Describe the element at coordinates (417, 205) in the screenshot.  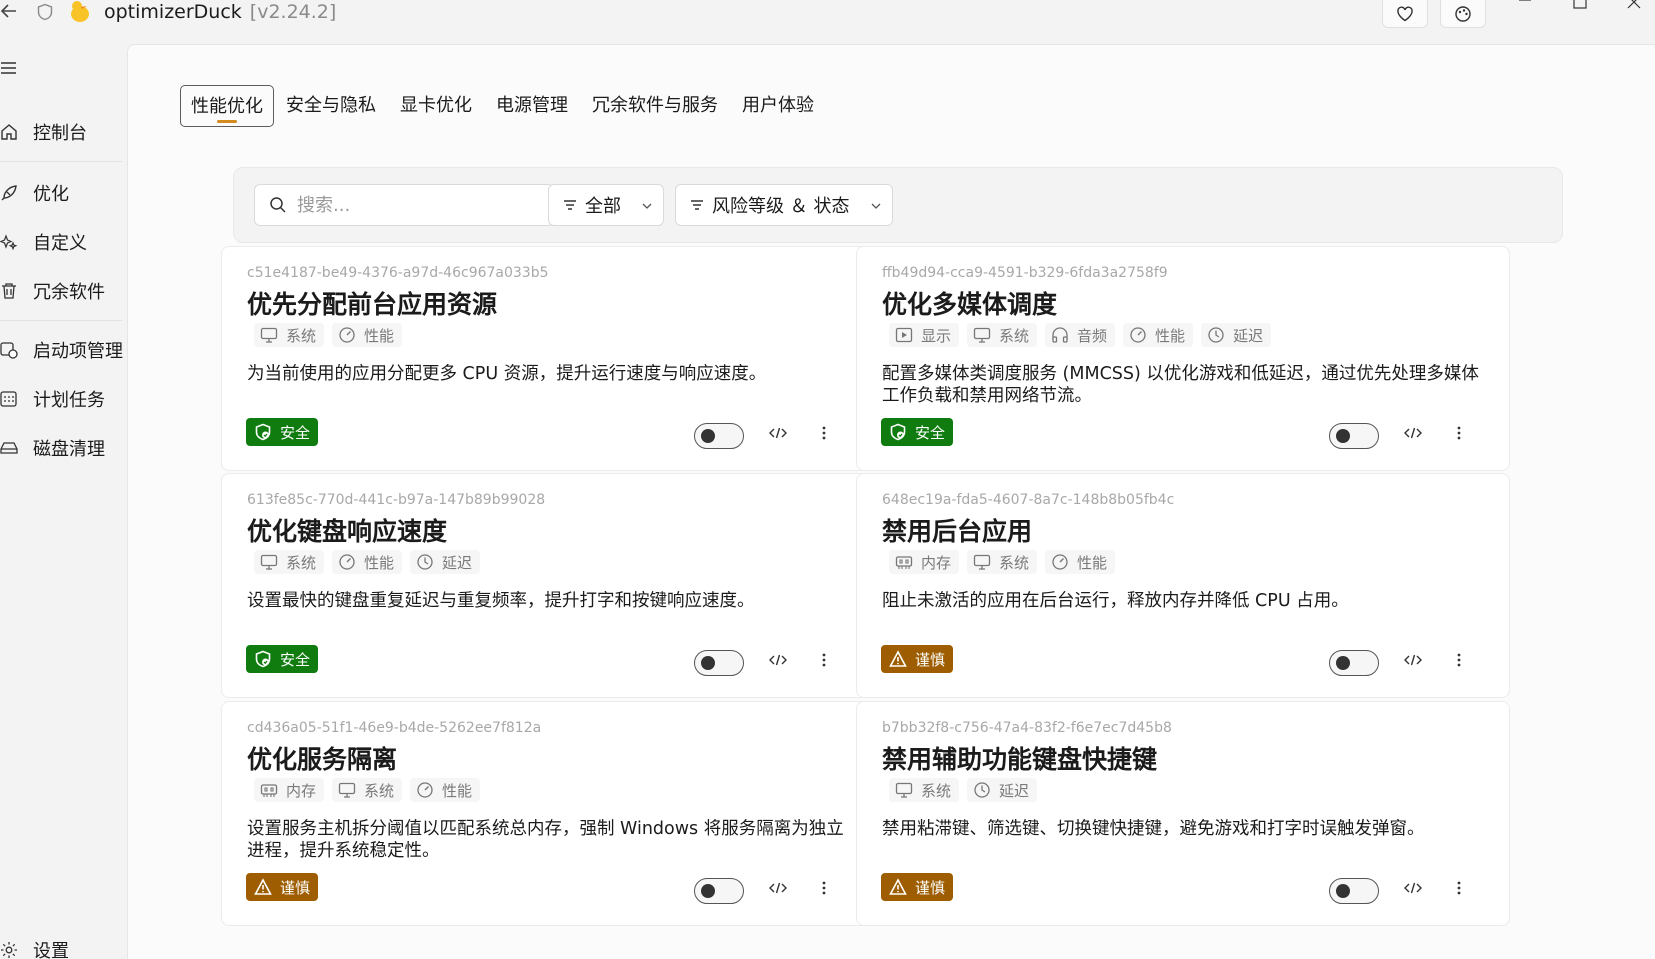
I see `search-input` at that location.